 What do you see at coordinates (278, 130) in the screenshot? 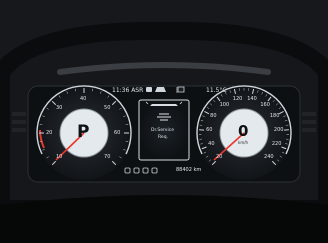
I see `speedometer-tick-label: 200` at bounding box center [278, 130].